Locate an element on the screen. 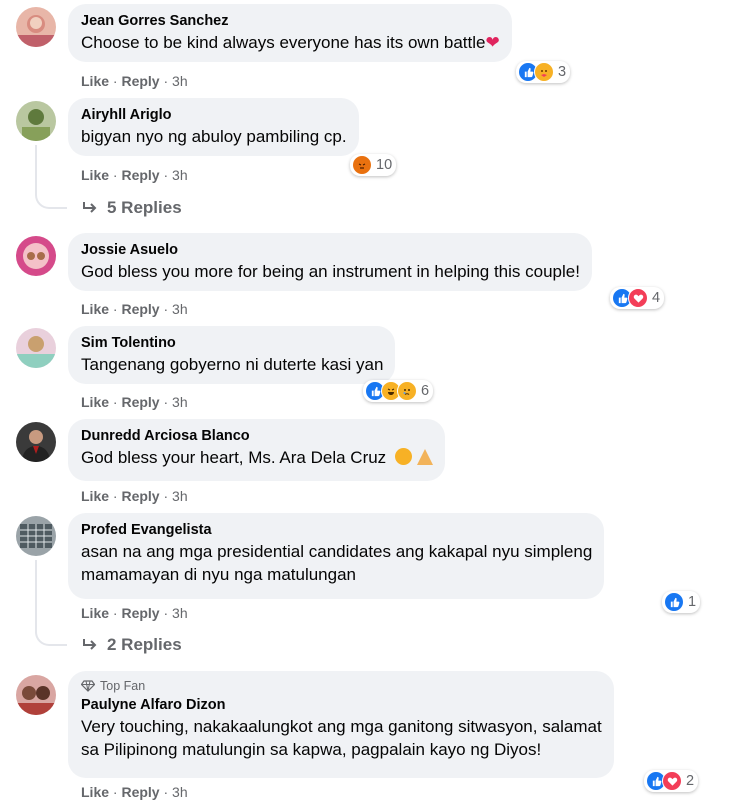  care-icon is located at coordinates (544, 72).